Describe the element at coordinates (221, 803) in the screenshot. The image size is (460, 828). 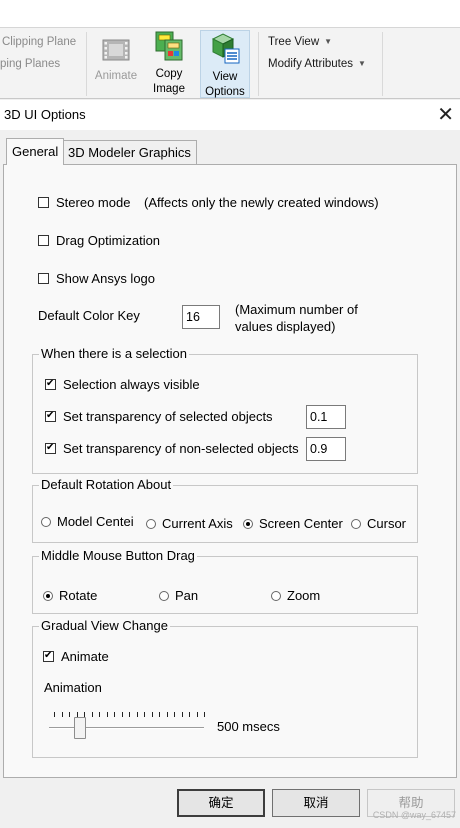
I see `ok-button: 确定` at that location.